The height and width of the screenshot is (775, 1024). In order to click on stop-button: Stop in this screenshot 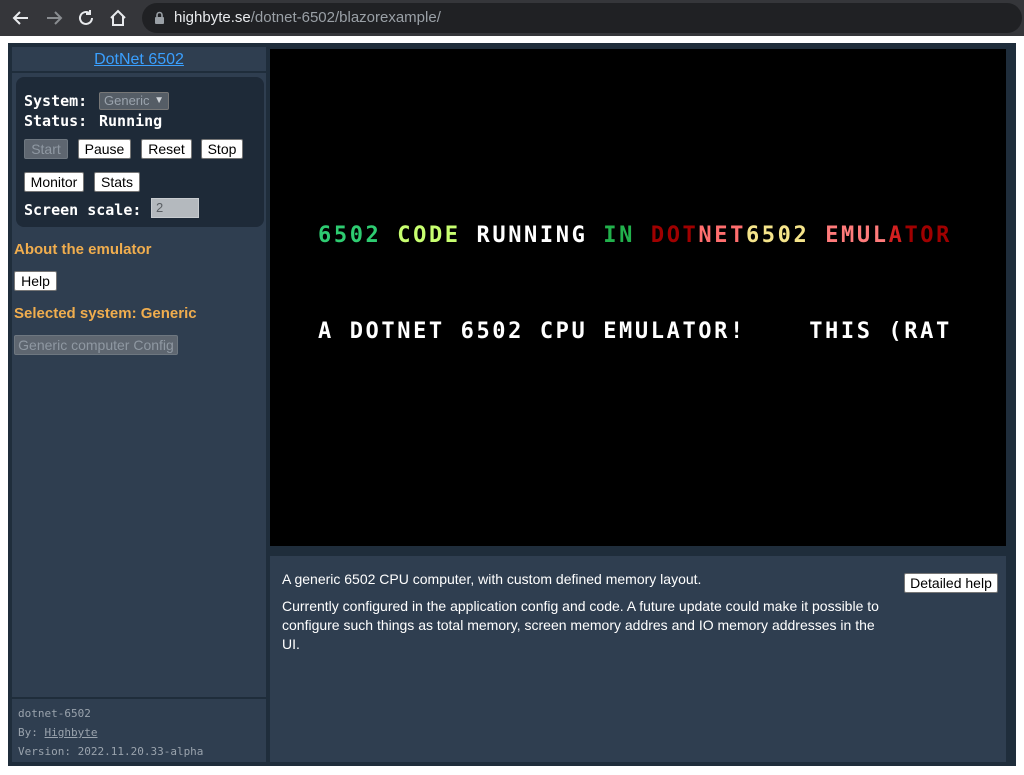, I will do `click(222, 149)`.